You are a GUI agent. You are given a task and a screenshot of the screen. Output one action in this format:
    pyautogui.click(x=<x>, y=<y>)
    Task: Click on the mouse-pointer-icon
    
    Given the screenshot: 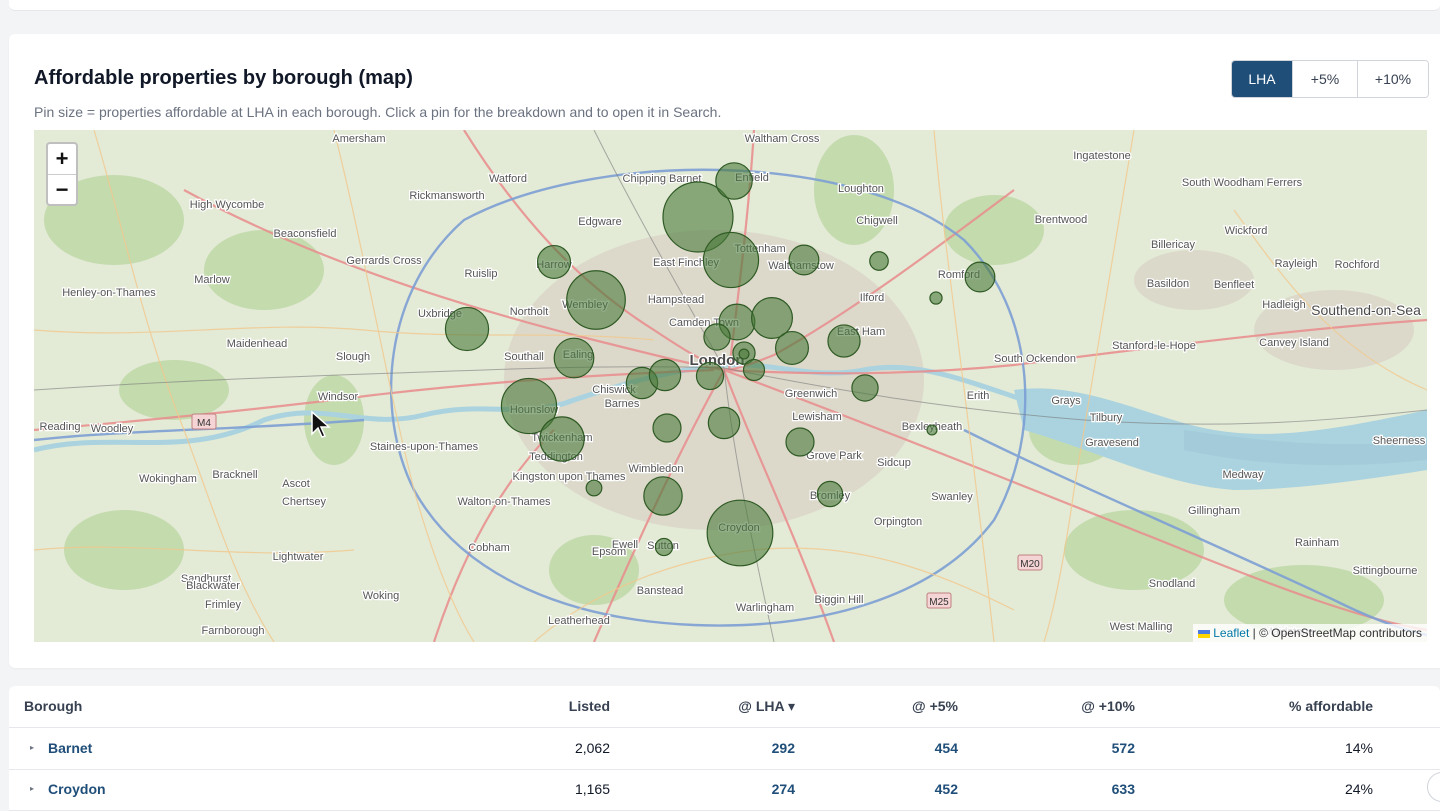 What is the action you would take?
    pyautogui.click(x=321, y=424)
    